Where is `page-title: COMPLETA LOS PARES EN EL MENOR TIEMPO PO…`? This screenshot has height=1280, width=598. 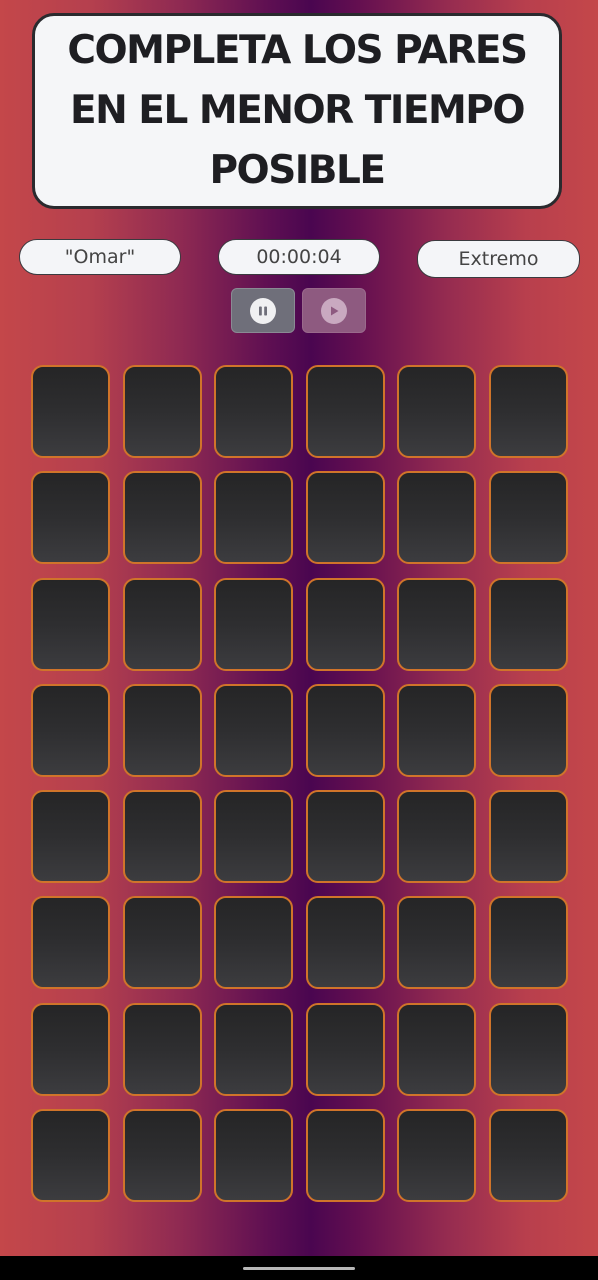
page-title: COMPLETA LOS PARES EN EL MENOR TIEMPO PO… is located at coordinates (297, 110).